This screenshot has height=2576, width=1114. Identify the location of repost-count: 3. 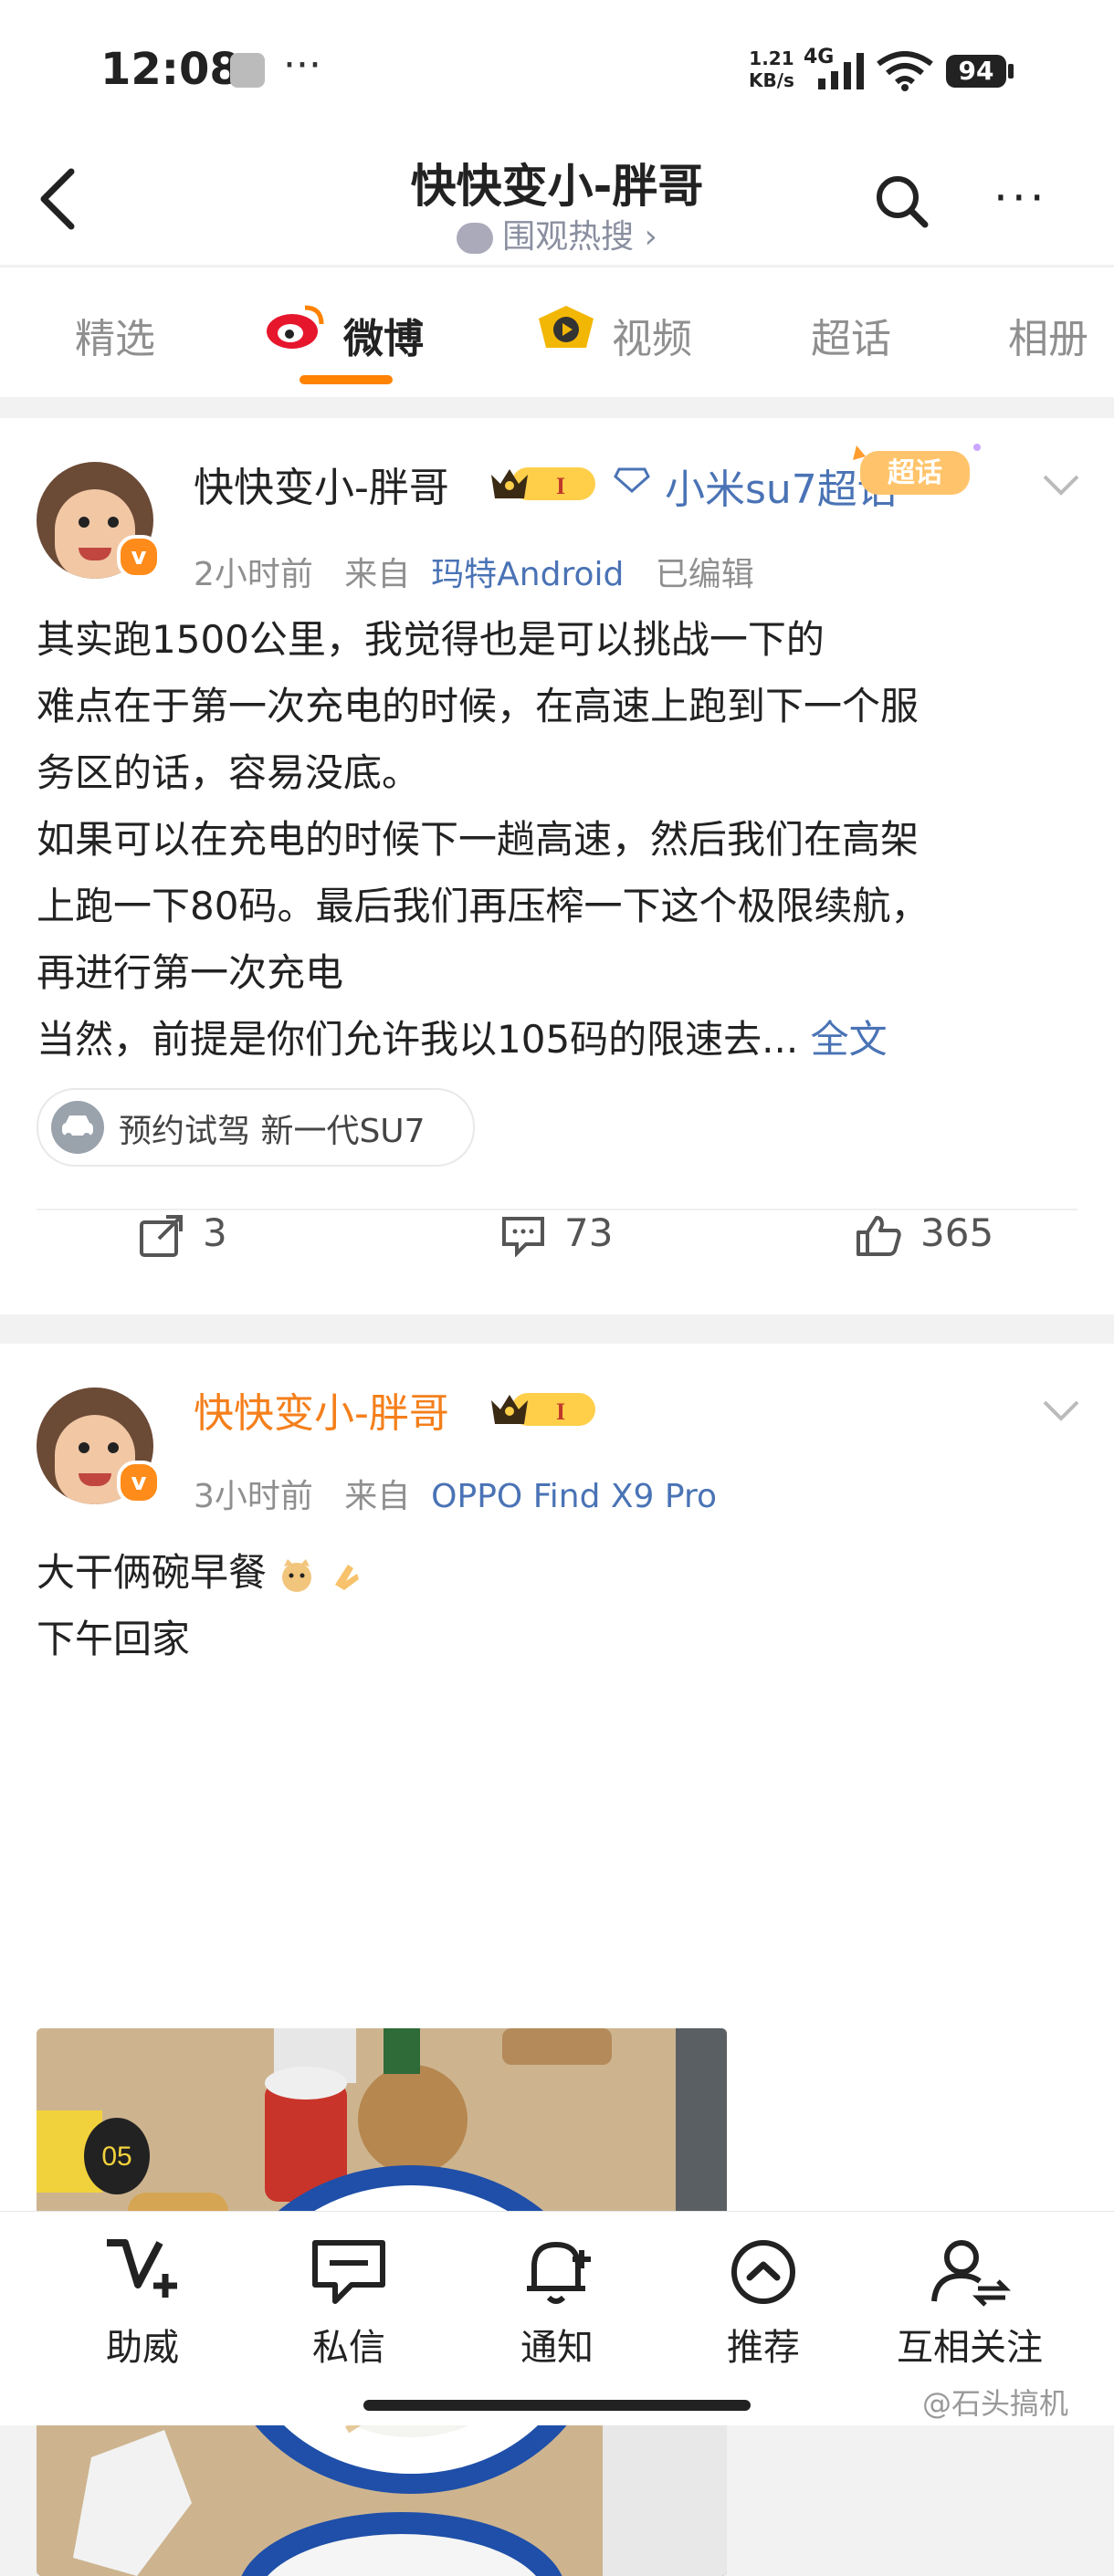
(215, 1233).